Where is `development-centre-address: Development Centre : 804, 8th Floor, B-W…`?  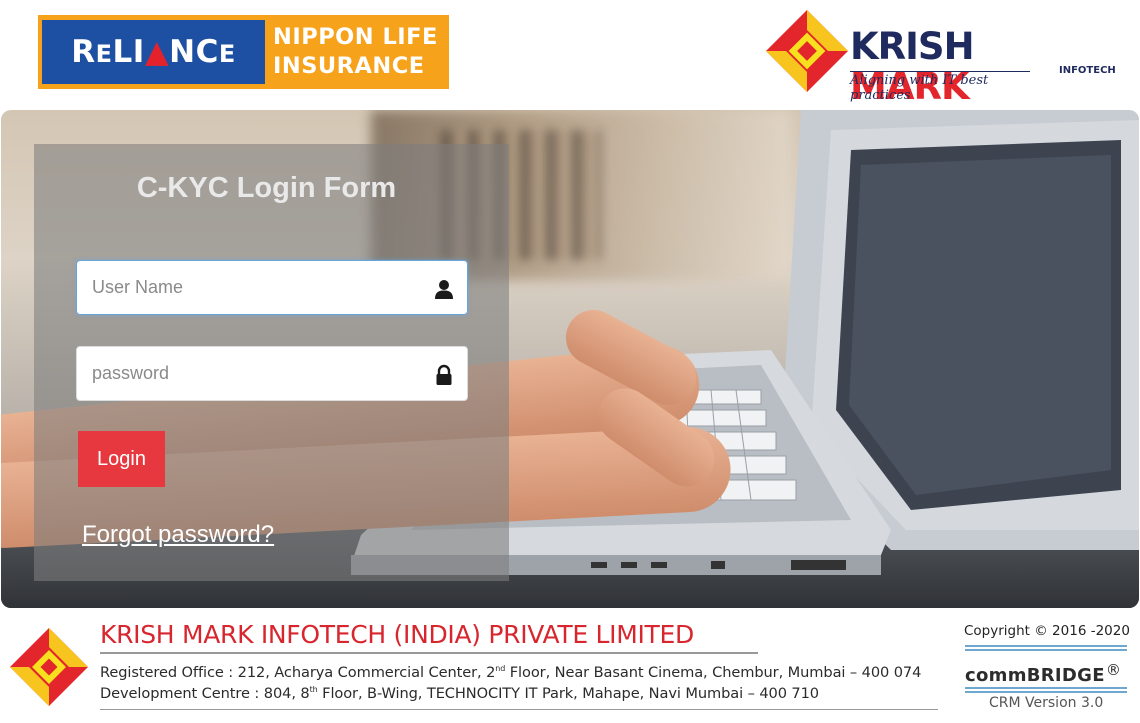 development-centre-address: Development Centre : 804, 8th Floor, B-W… is located at coordinates (459, 693).